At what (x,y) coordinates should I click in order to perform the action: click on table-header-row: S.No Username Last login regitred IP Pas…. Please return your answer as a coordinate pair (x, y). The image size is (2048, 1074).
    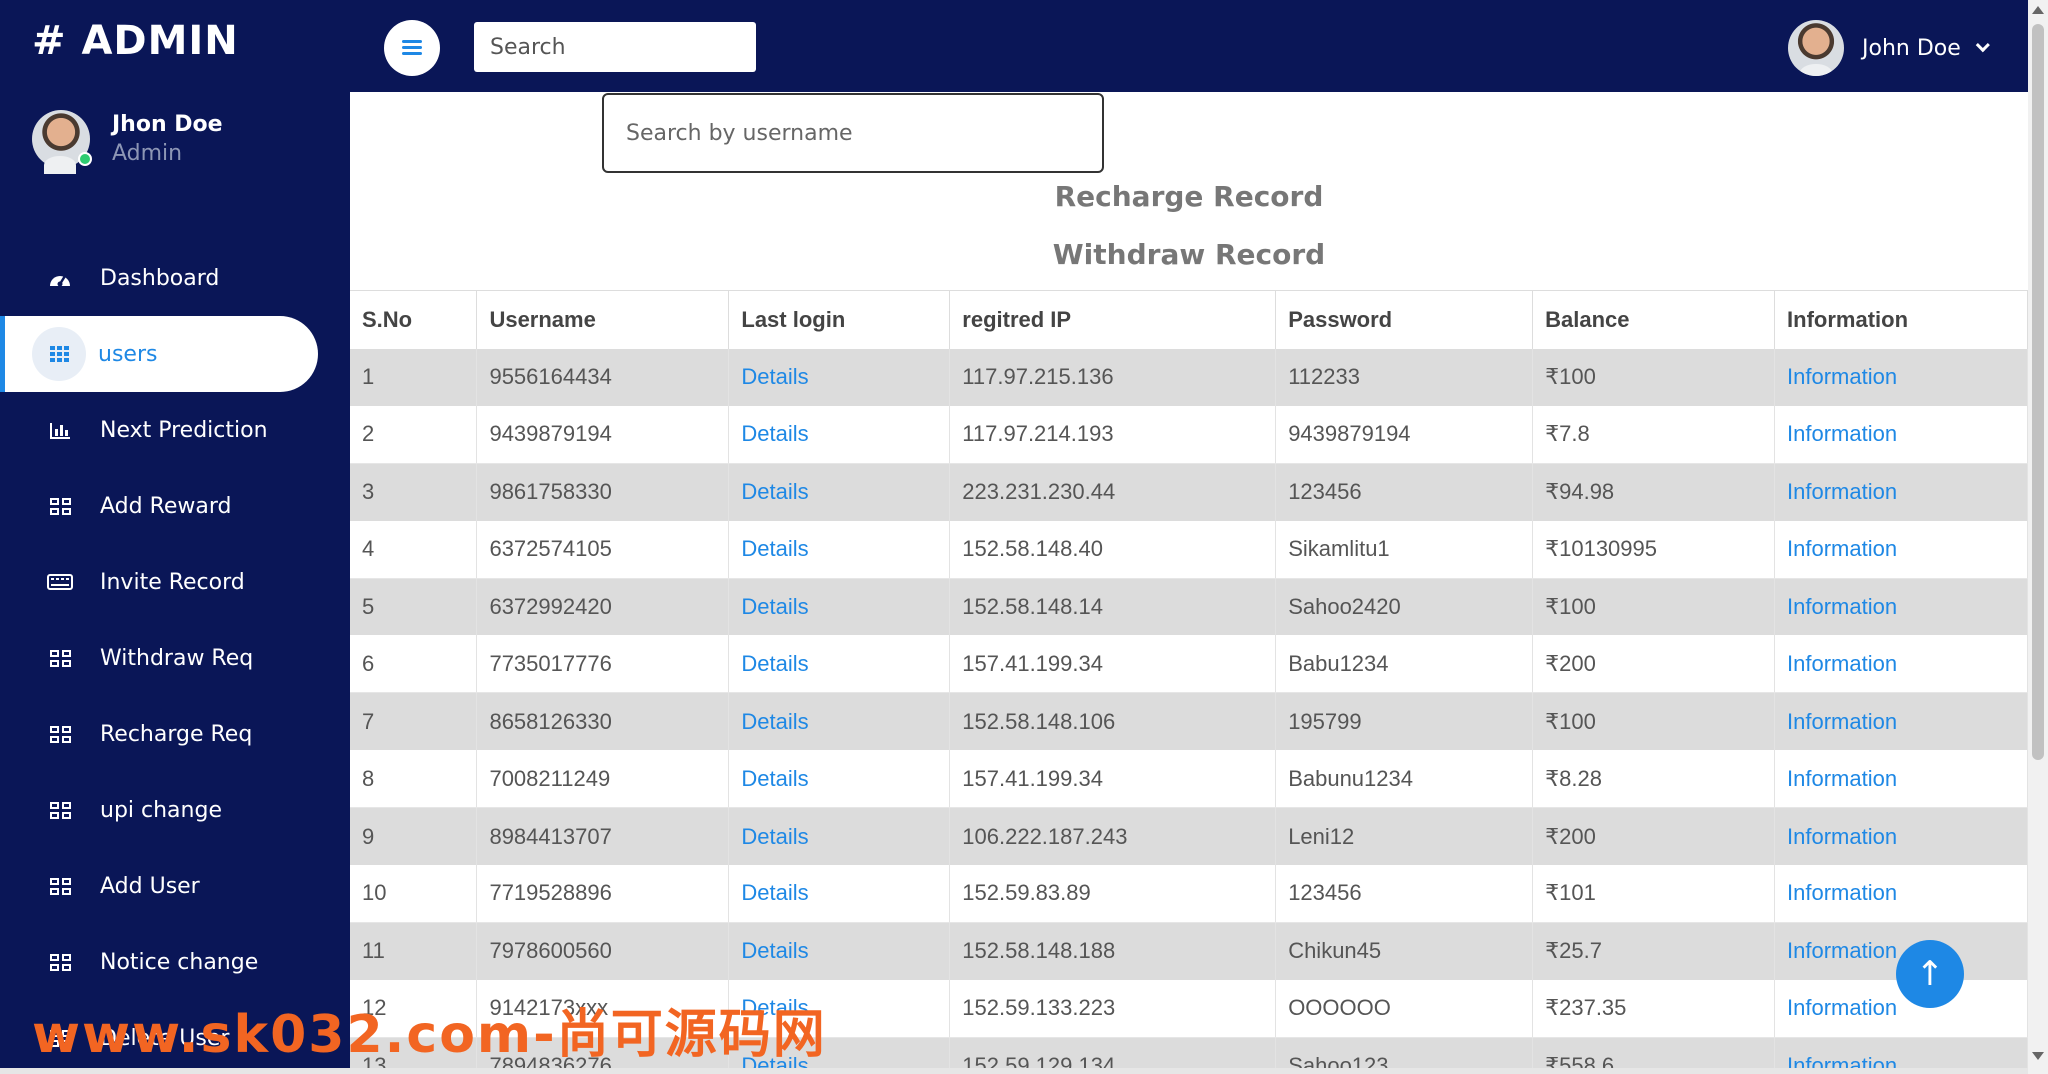
    Looking at the image, I should click on (1189, 319).